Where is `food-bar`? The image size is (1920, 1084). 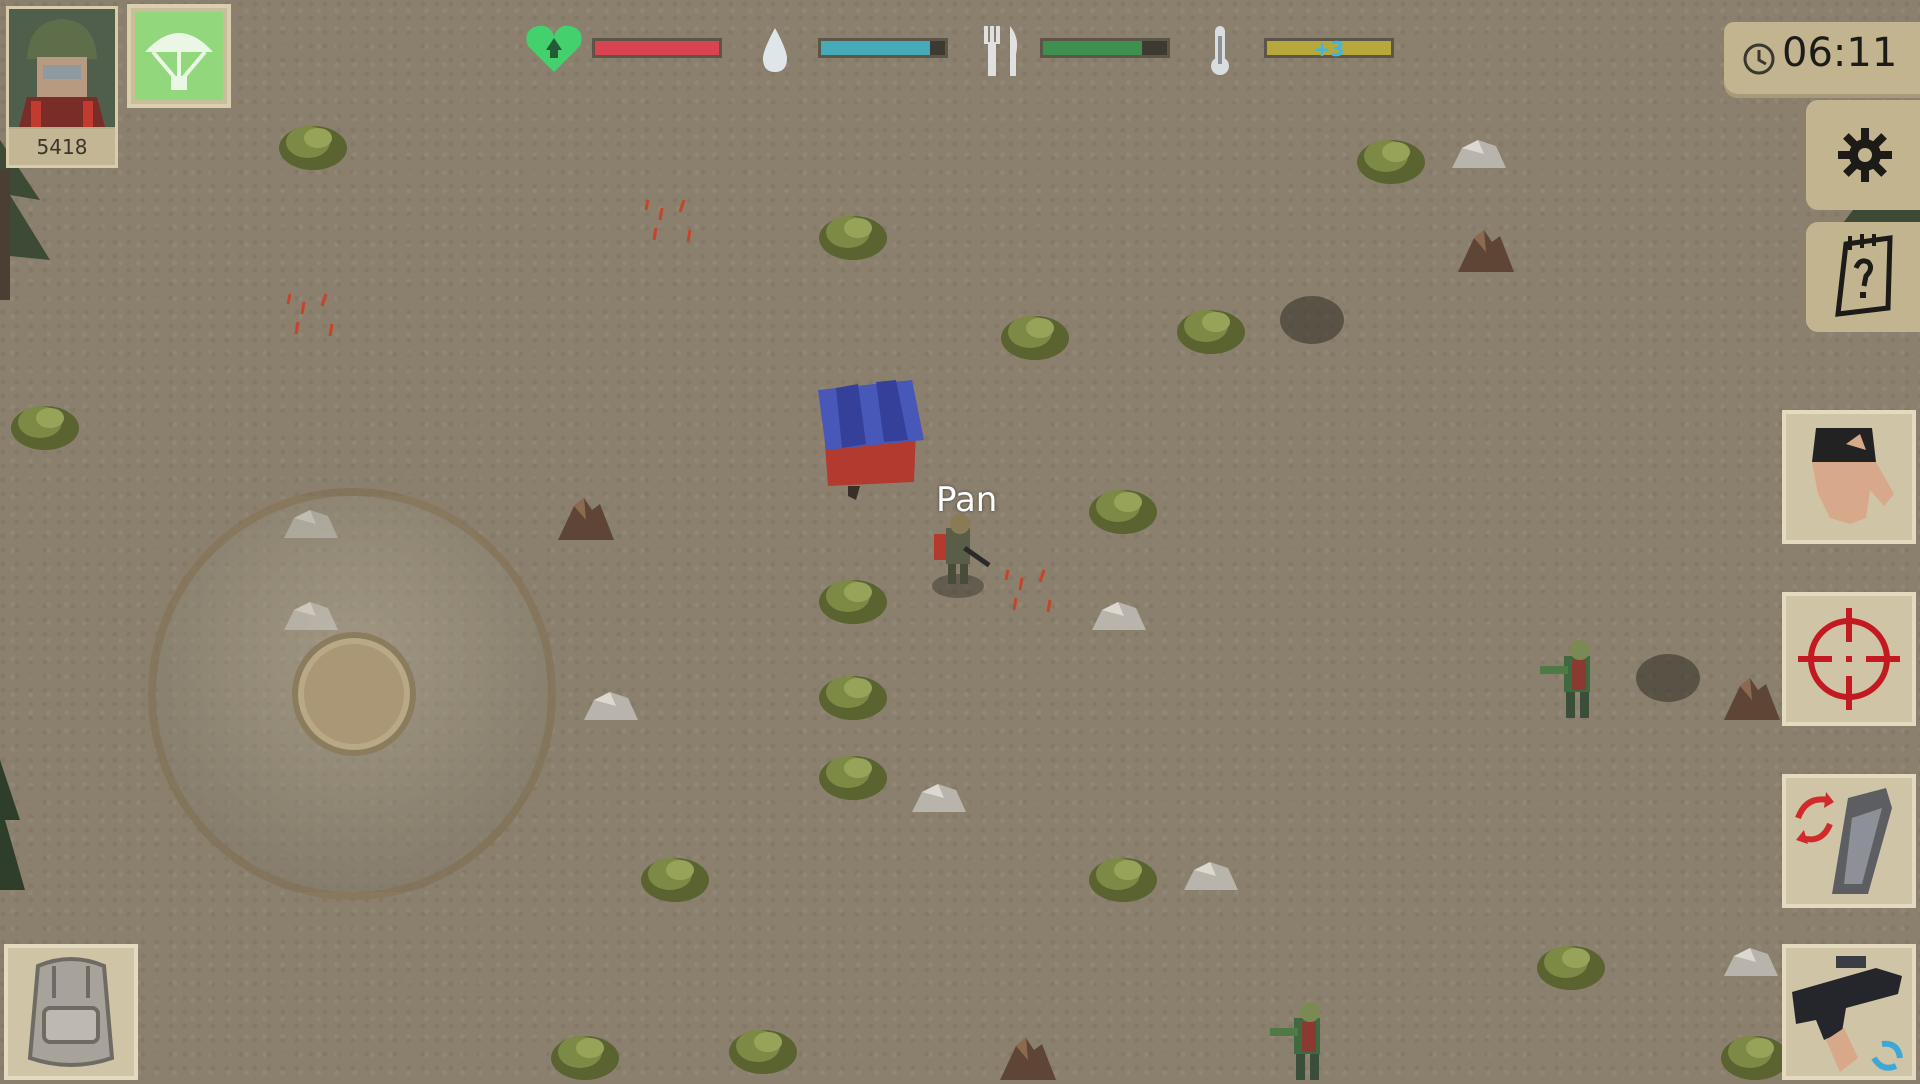
food-bar is located at coordinates (1105, 48).